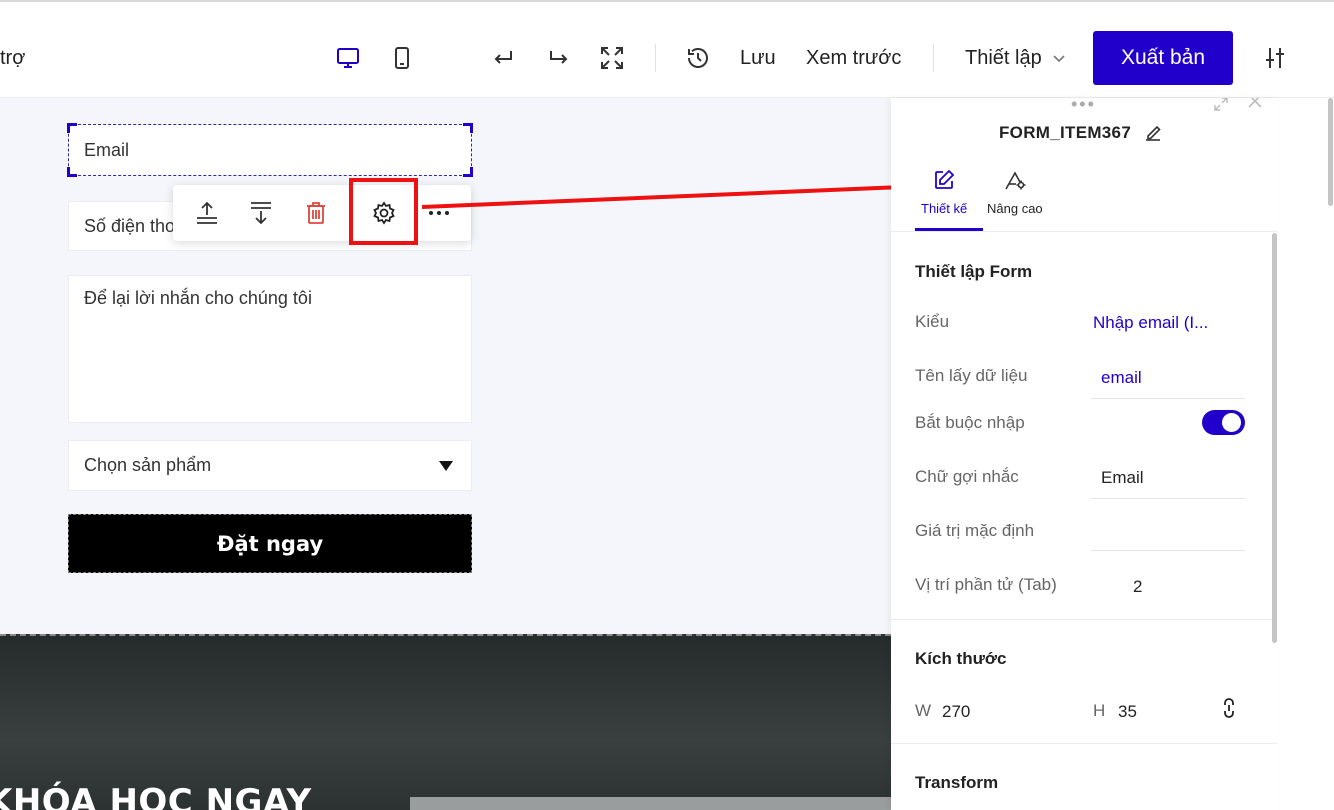  Describe the element at coordinates (1274, 438) in the screenshot. I see `panel-scrollbar` at that location.